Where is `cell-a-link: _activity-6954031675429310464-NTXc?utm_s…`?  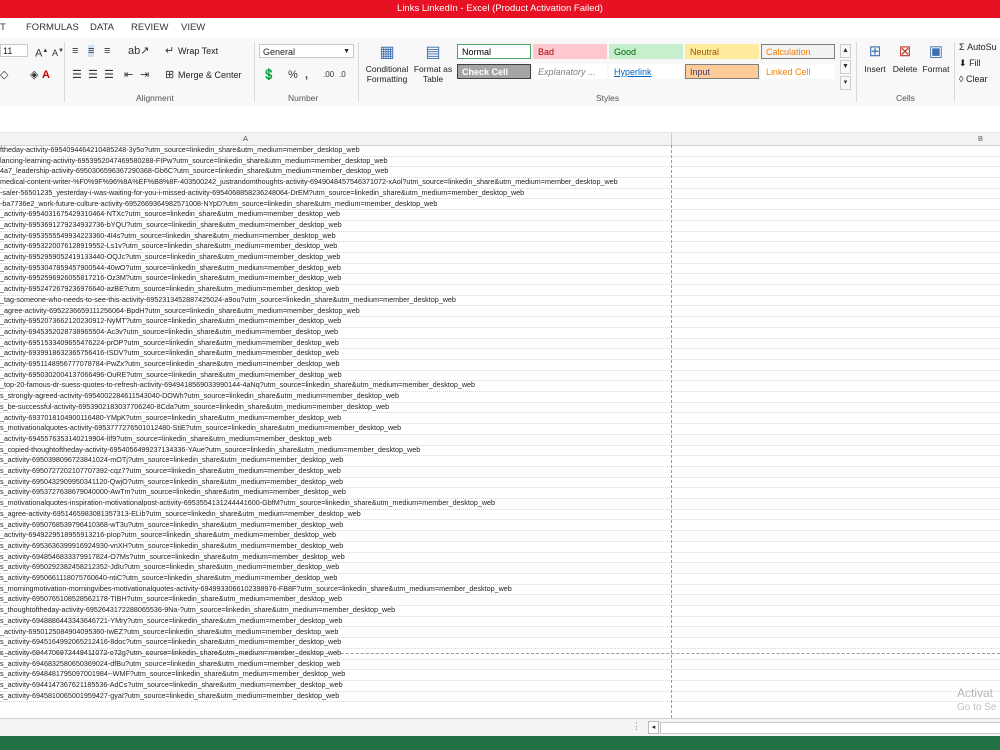 cell-a-link: _activity-6954031675429310464-NTXc?utm_s… is located at coordinates (170, 214).